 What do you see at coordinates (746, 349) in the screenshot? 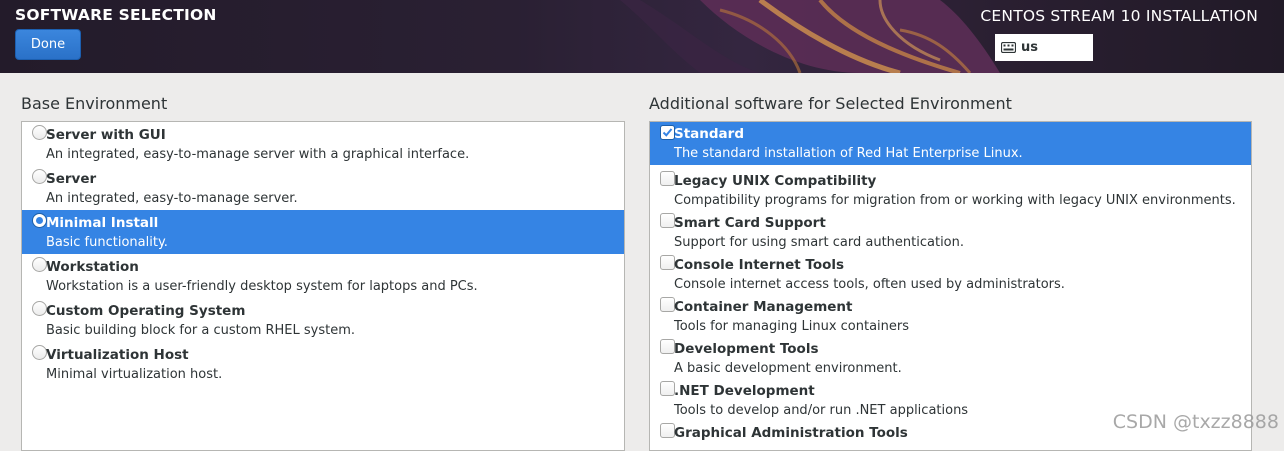
I see `item-name: Development Tools` at bounding box center [746, 349].